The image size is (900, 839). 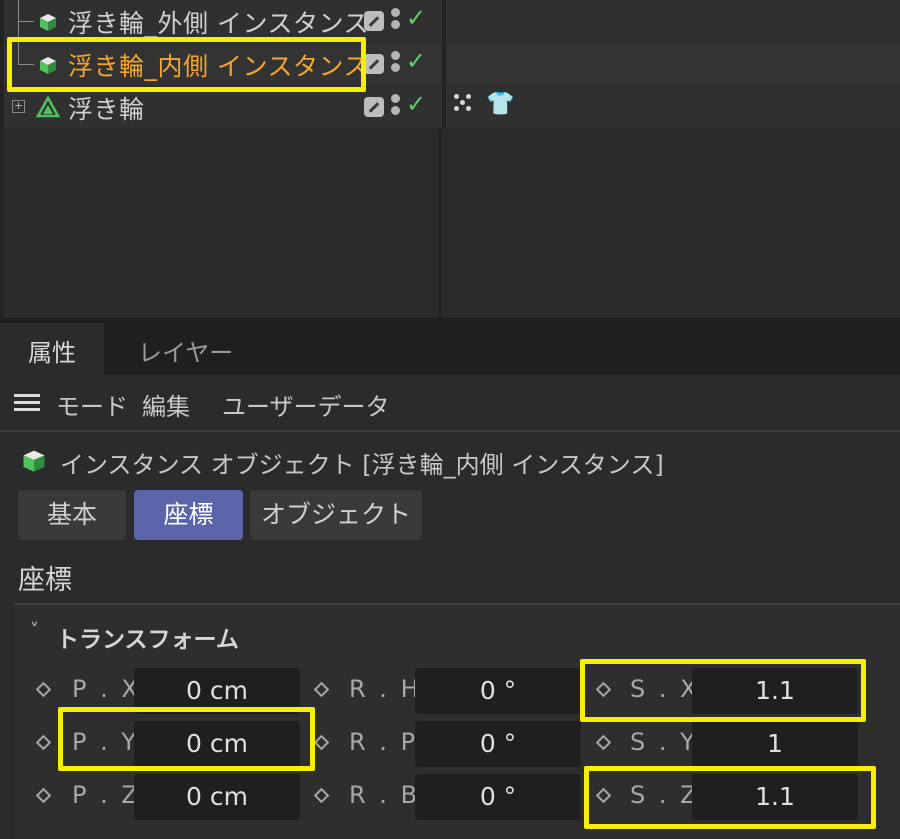 What do you see at coordinates (218, 65) in the screenshot?
I see `object-name: 浮き輪_内側 インスタンス` at bounding box center [218, 65].